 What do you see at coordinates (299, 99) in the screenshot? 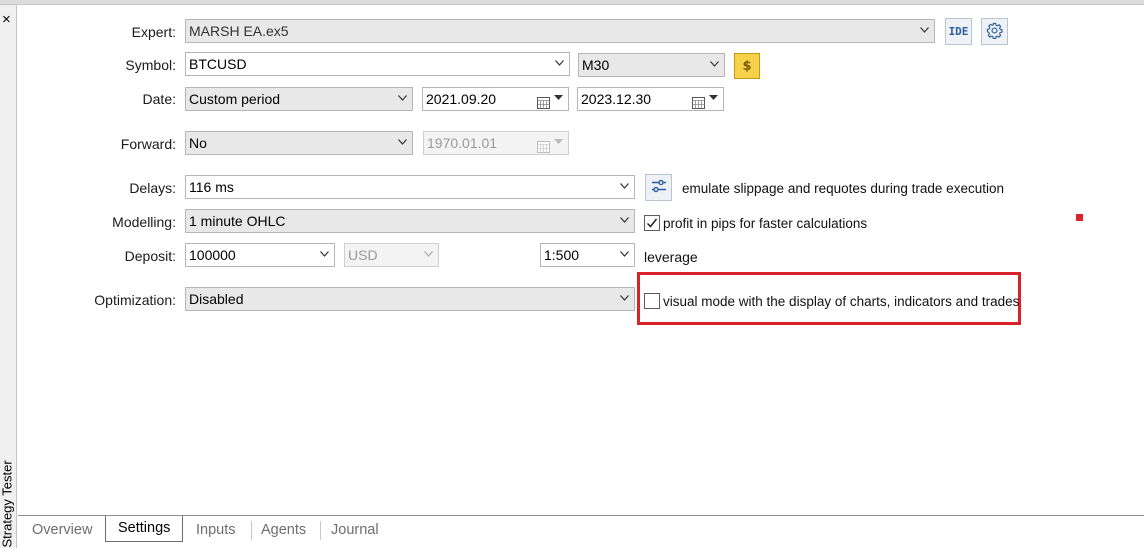
I see `date-period-select: Custom period` at bounding box center [299, 99].